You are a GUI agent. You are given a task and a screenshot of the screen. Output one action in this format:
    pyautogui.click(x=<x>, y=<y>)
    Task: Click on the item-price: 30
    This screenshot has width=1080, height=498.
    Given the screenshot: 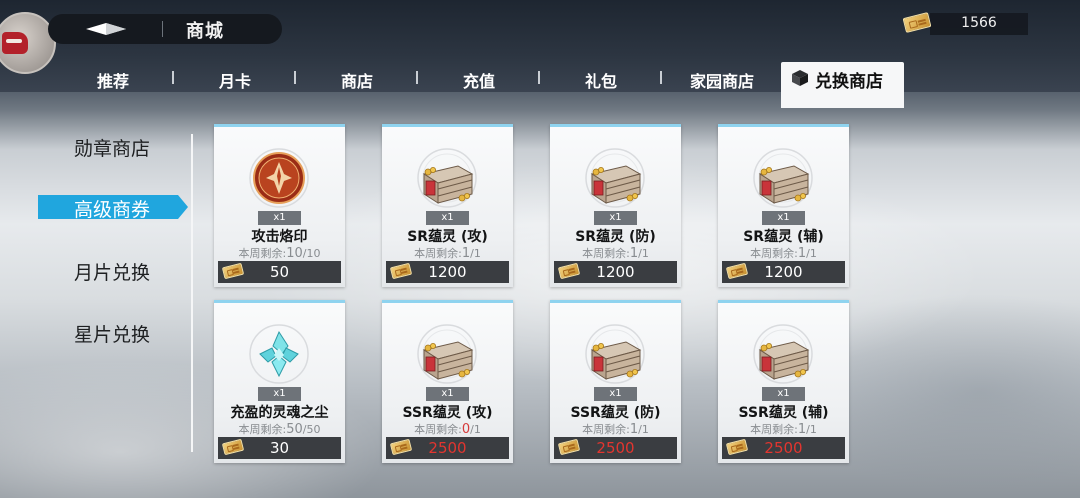 What is the action you would take?
    pyautogui.click(x=279, y=448)
    